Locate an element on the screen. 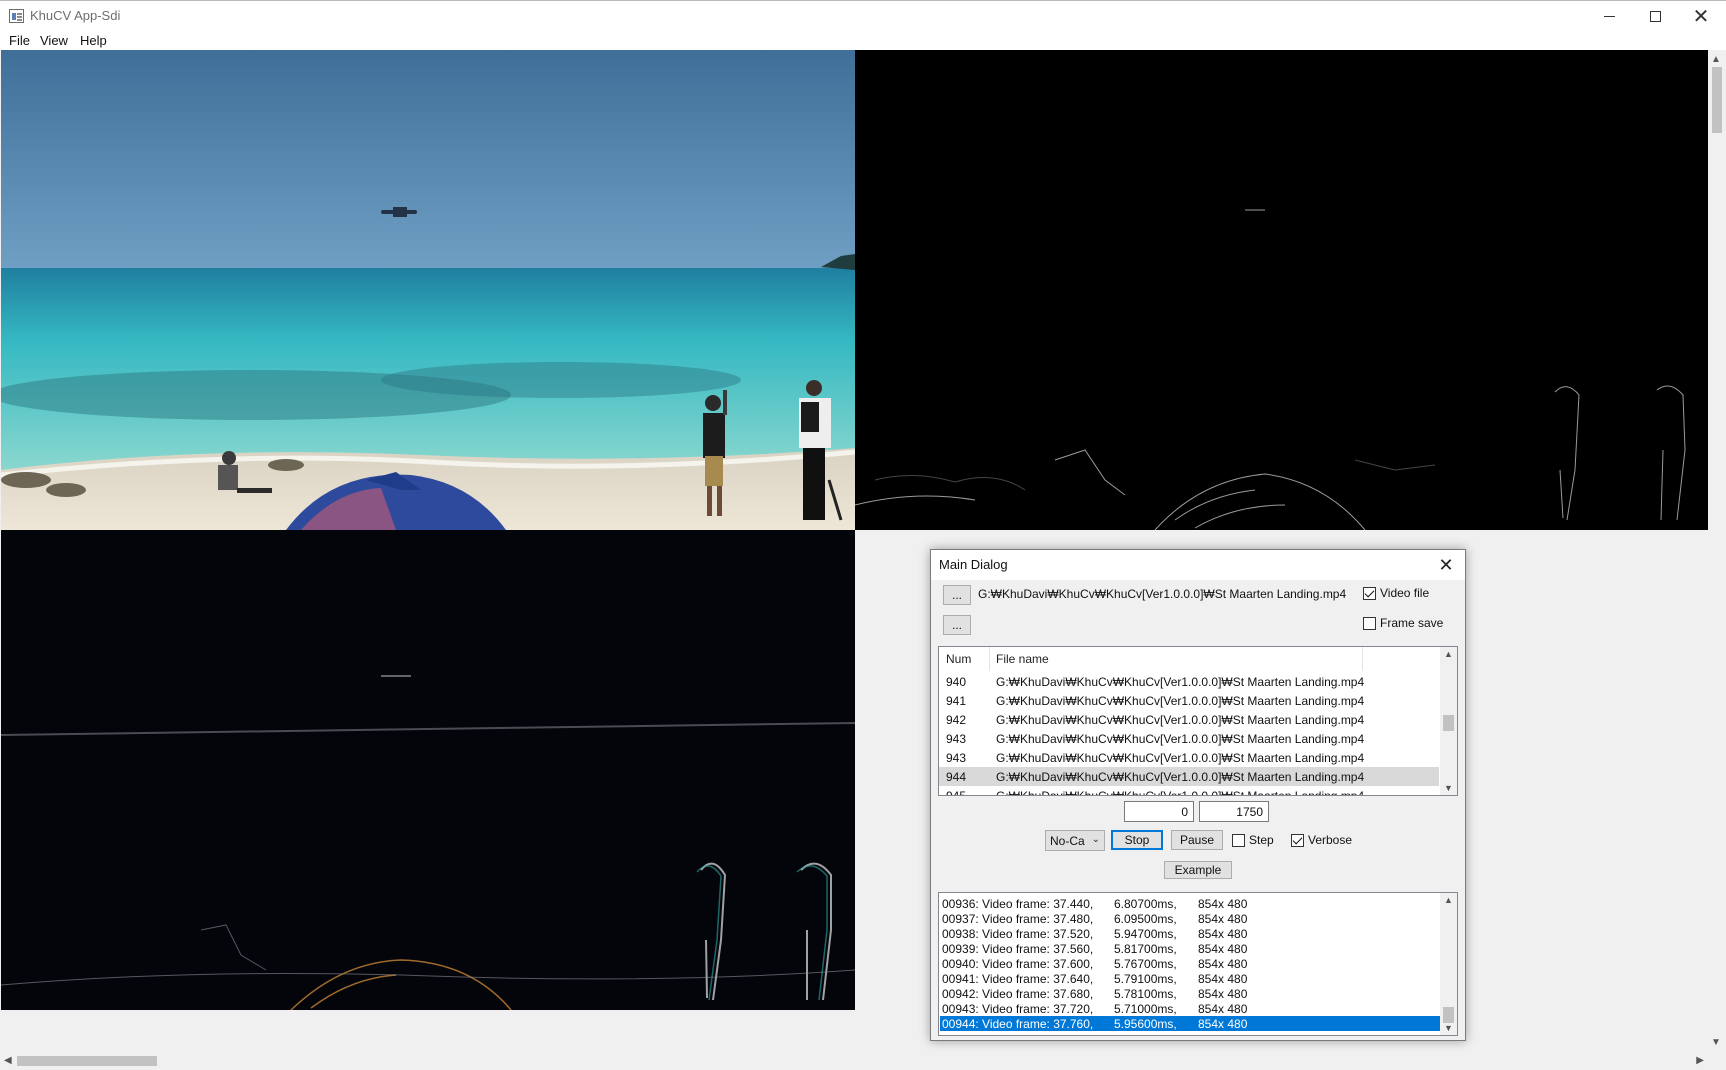 Image resolution: width=1726 pixels, height=1070 pixels. vertical-scroll-thumb is located at coordinates (1717, 100).